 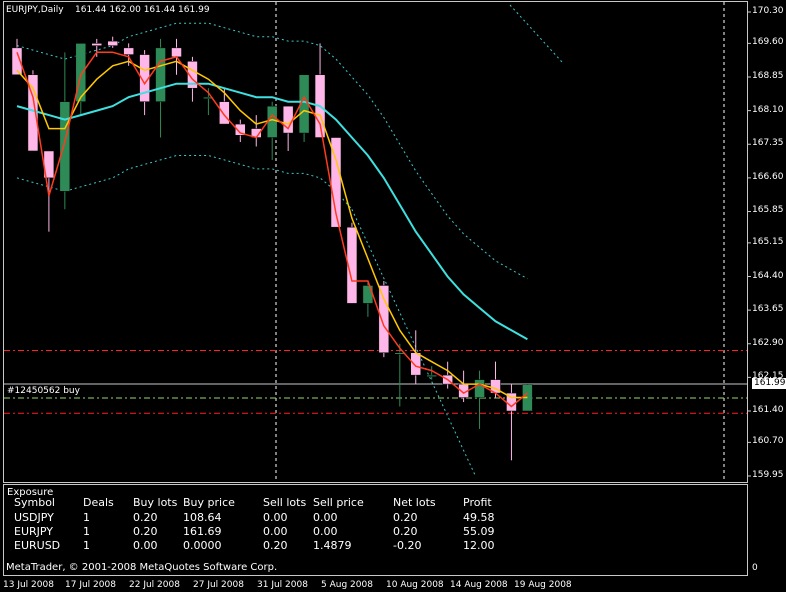 I want to click on exposure-cell: -0.20, so click(x=407, y=545).